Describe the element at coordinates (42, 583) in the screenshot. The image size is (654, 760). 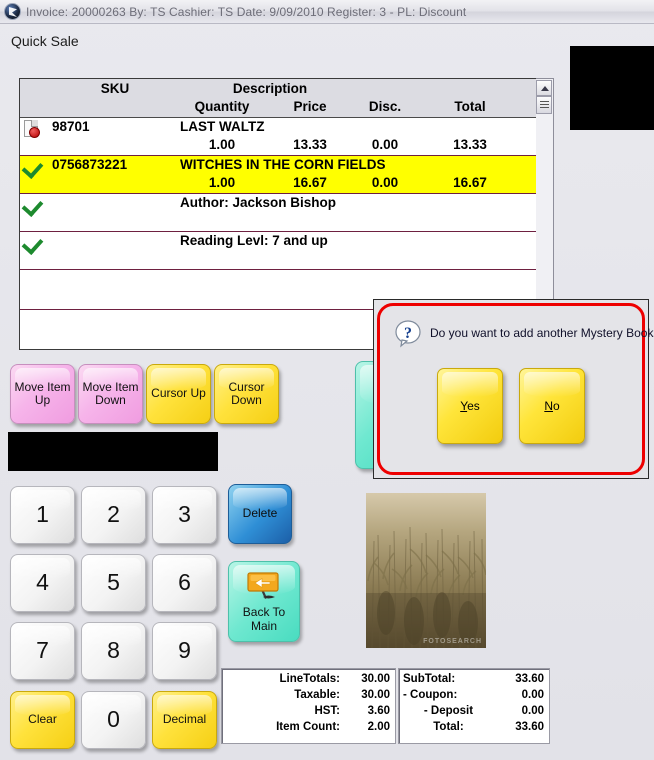
I see `keypad-key-4: 4` at that location.